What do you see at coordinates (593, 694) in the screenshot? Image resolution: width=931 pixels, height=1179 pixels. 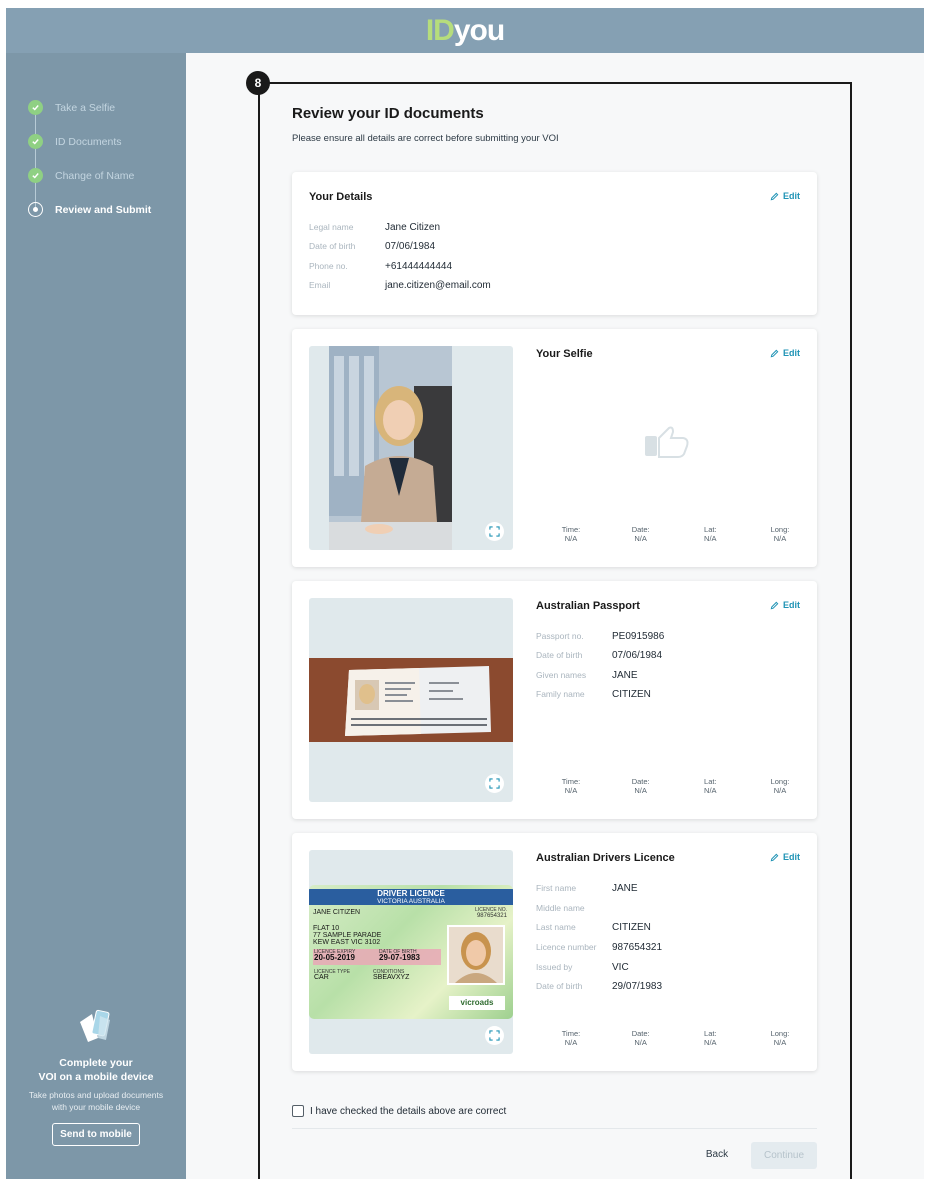 I see `passport-row: Family name CITIZEN` at bounding box center [593, 694].